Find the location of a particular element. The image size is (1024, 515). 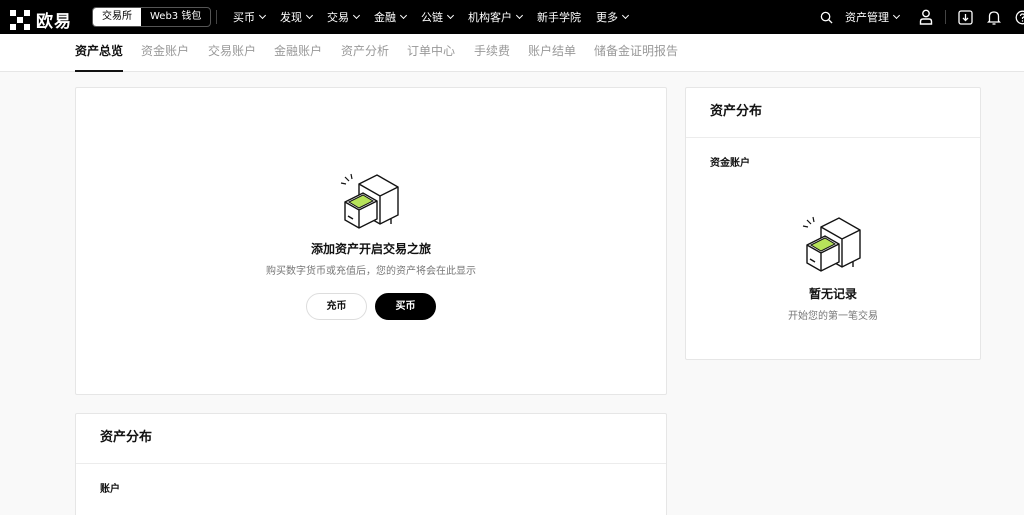

search-icon is located at coordinates (826, 17).